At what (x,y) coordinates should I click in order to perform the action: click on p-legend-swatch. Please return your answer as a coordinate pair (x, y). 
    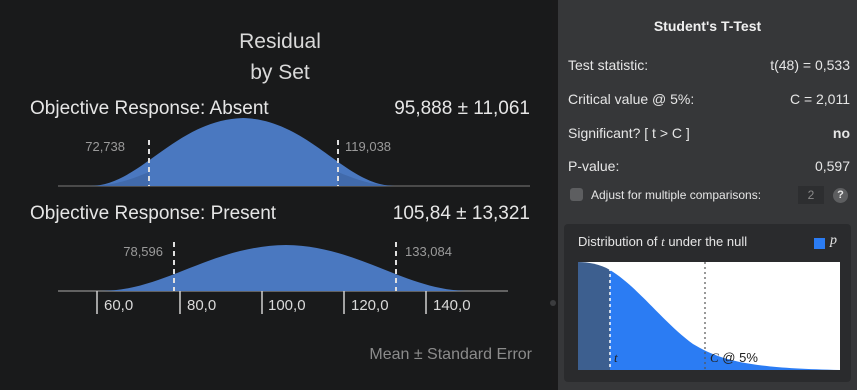
    Looking at the image, I should click on (819, 243).